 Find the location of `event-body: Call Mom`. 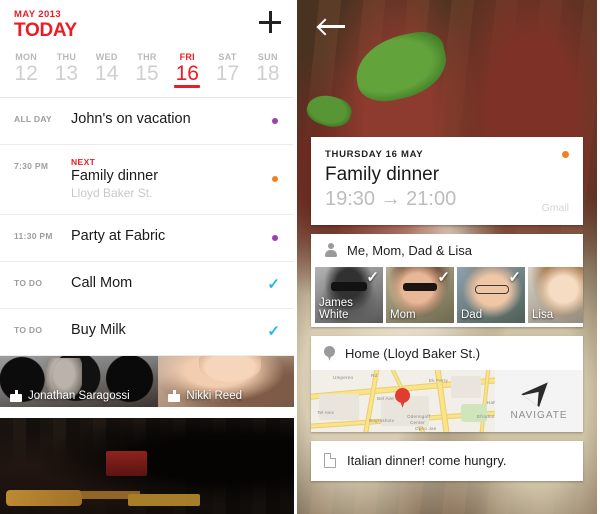

event-body: Call Mom is located at coordinates (166, 283).